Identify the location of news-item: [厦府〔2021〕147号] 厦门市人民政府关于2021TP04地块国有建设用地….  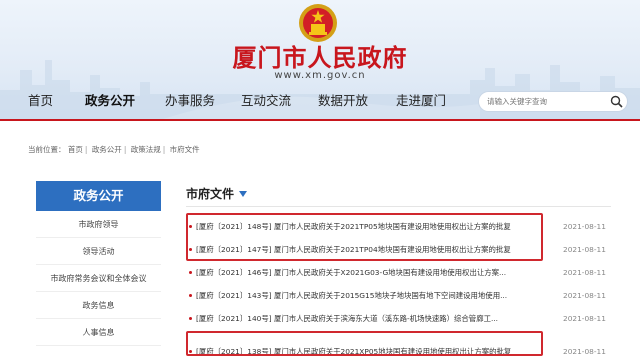
(401, 249).